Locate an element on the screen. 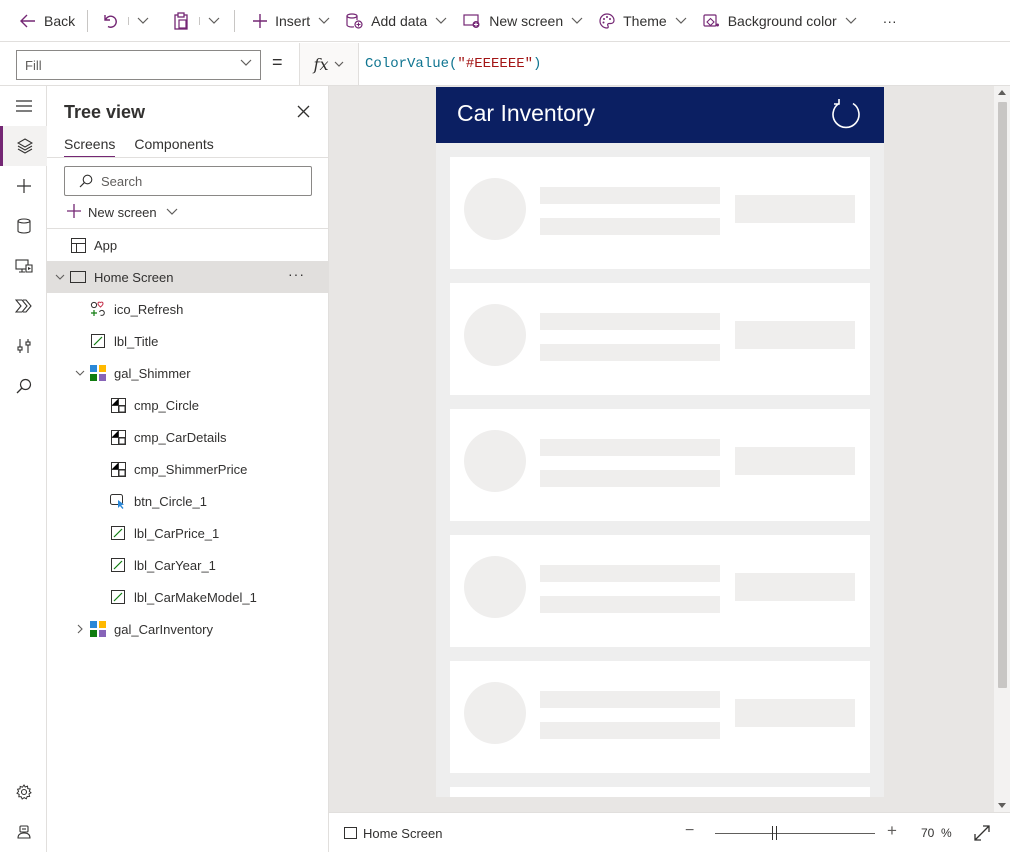  layers-icon is located at coordinates (25, 146).